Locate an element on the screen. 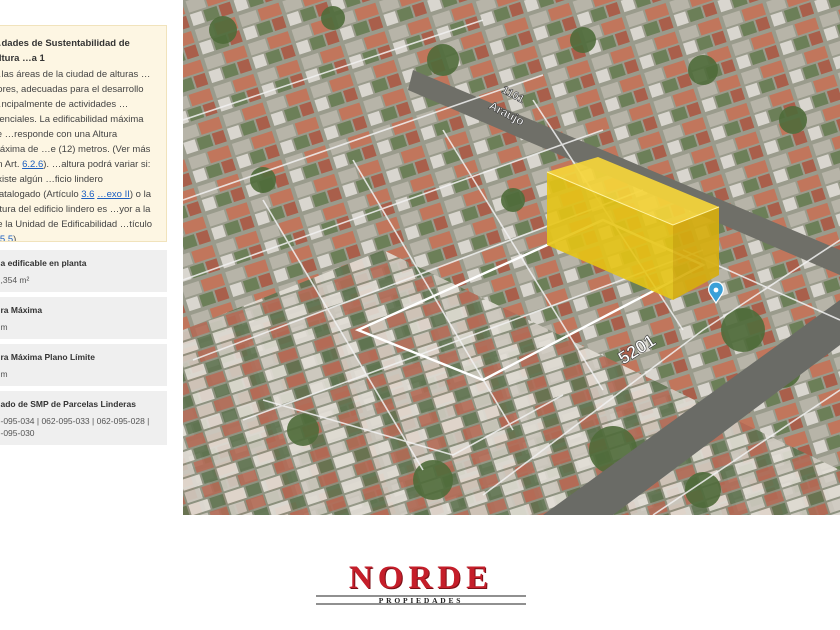 Image resolution: width=840 pixels, height=630 pixels. stat-max-height-limit: …ra Máxima Plano Límite …m is located at coordinates (83, 365).